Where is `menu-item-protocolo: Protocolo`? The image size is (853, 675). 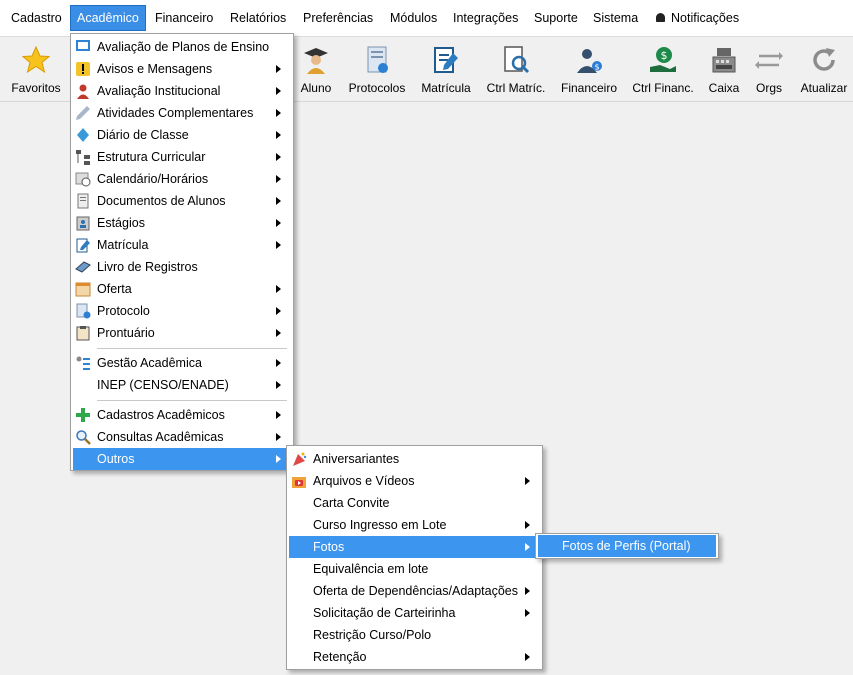 menu-item-protocolo: Protocolo is located at coordinates (182, 311).